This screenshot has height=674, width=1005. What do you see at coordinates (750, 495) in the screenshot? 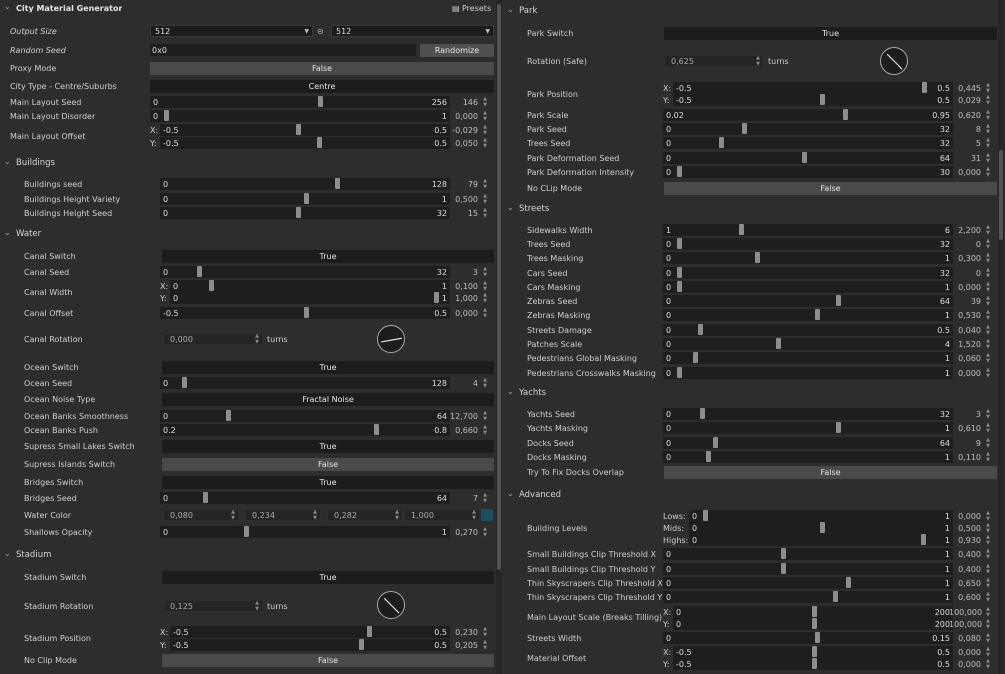
I see `advanced-header: ⌄ Advanced` at bounding box center [750, 495].